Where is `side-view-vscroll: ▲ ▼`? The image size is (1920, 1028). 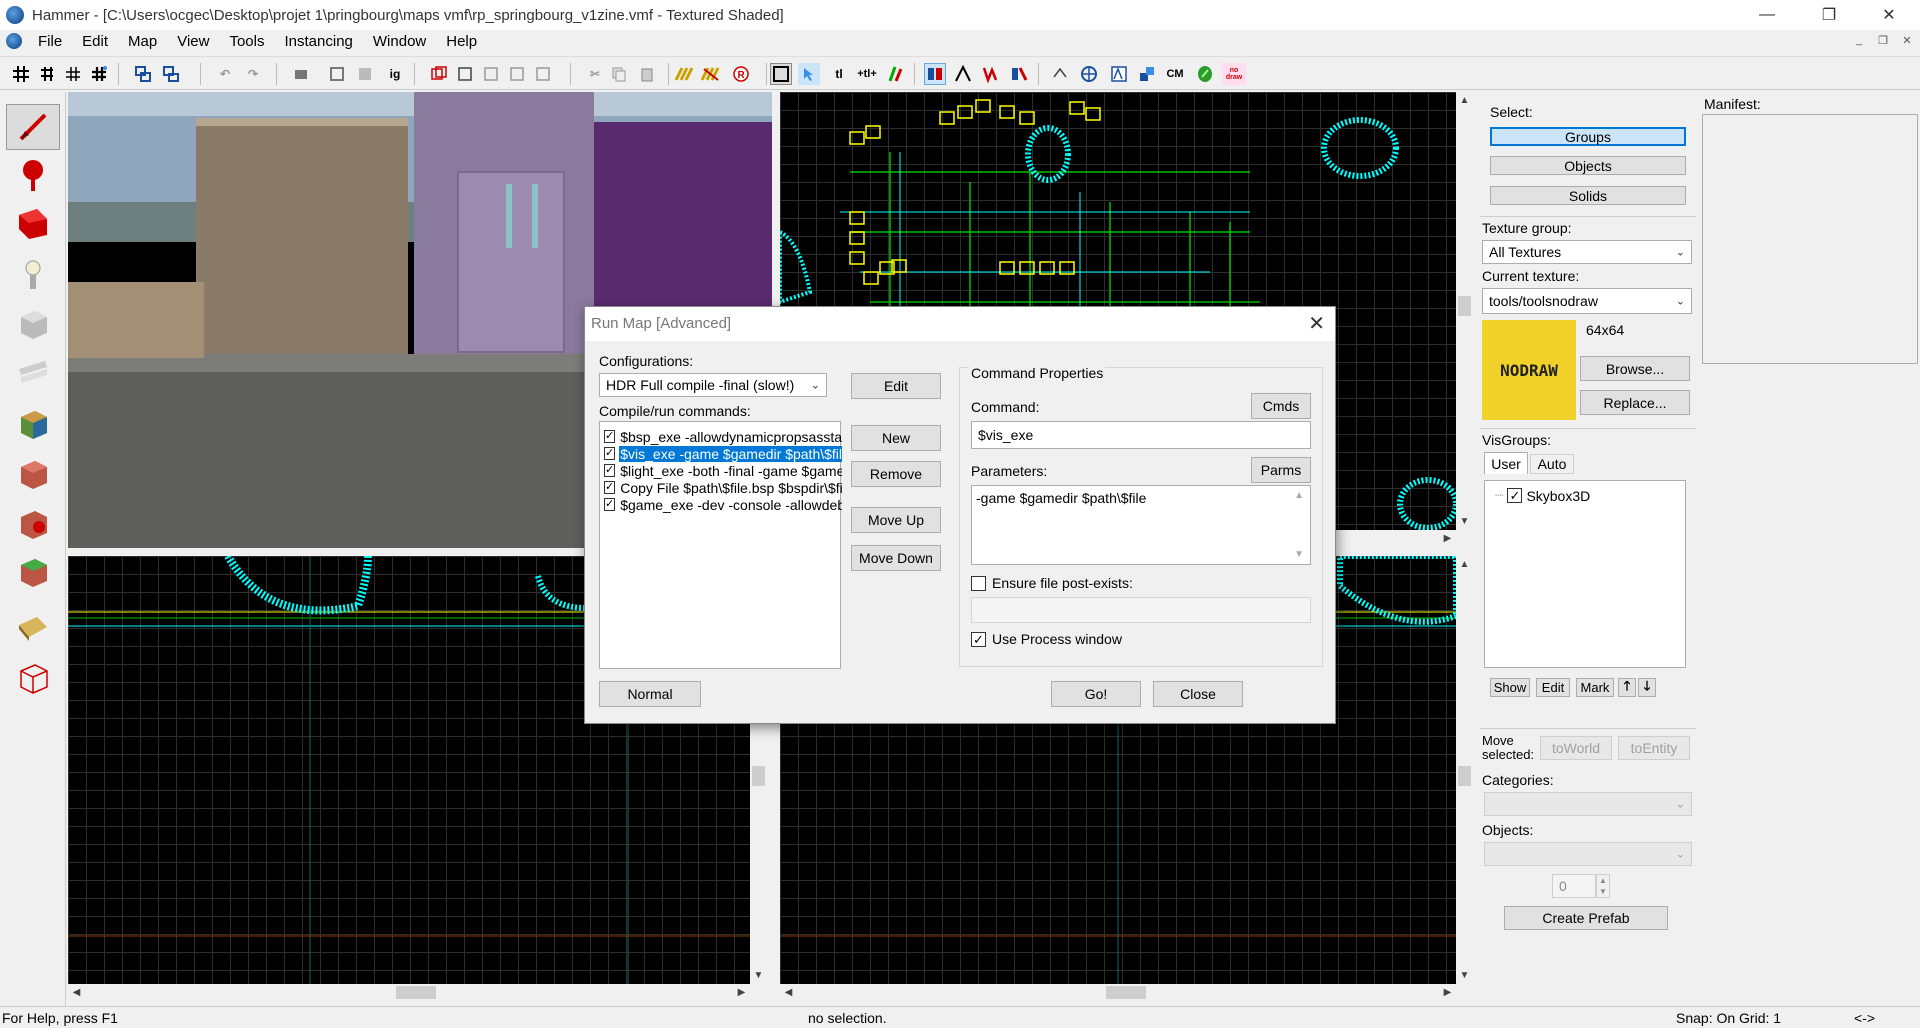
side-view-vscroll: ▲ ▼ is located at coordinates (1464, 770).